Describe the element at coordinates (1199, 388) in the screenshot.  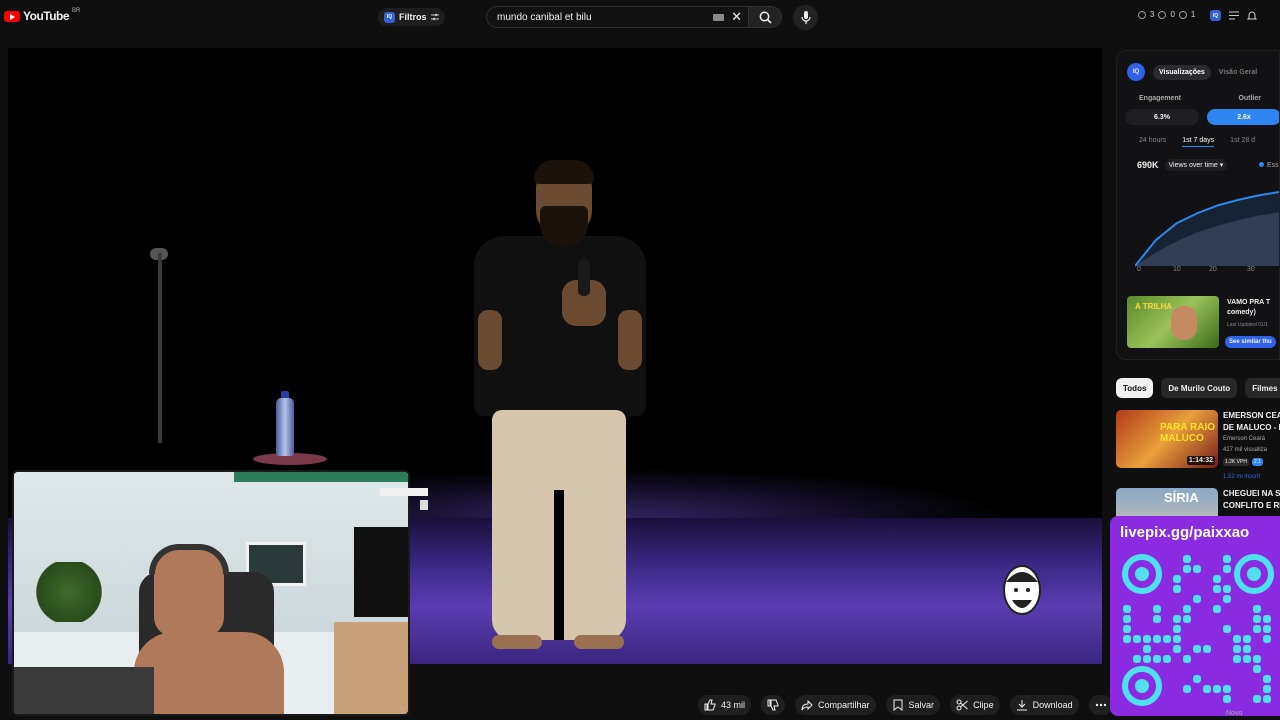
I see `chip-channel: De Murilo Couto` at that location.